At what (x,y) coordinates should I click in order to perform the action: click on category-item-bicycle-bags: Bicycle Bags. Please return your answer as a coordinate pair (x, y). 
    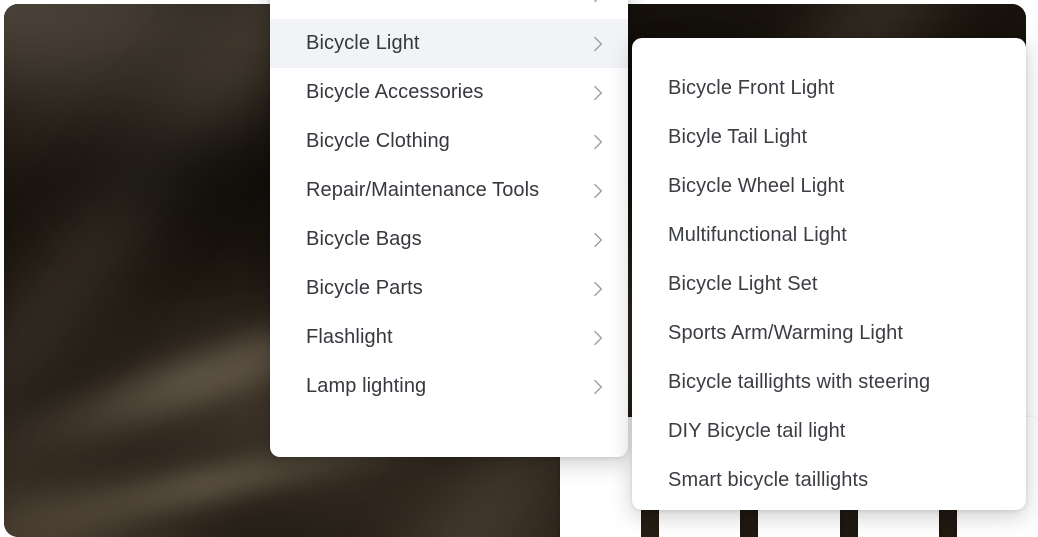
    Looking at the image, I should click on (449, 239).